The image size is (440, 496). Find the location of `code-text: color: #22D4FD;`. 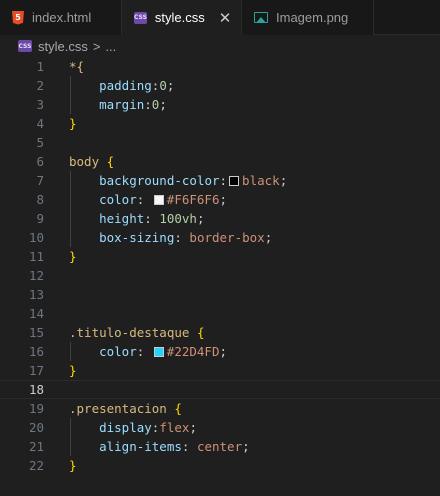

code-text: color: #22D4FD; is located at coordinates (148, 351).